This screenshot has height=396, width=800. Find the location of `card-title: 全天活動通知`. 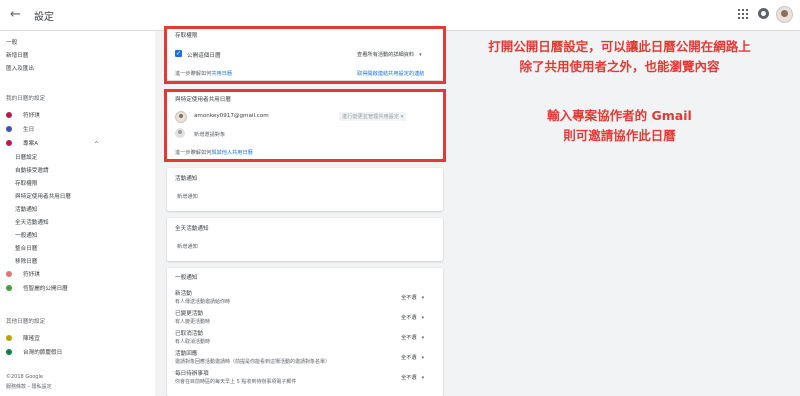

card-title: 全天活動通知 is located at coordinates (192, 229).